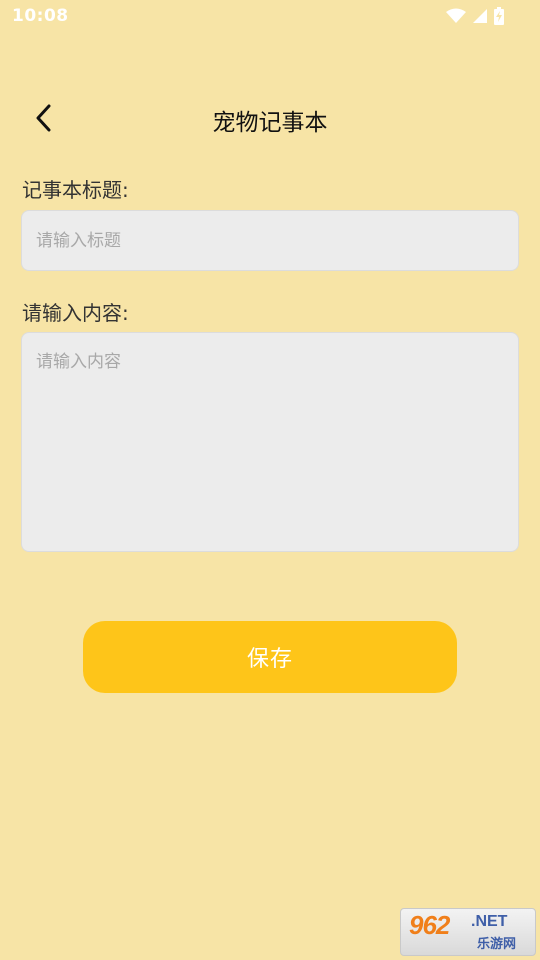  Describe the element at coordinates (270, 17) in the screenshot. I see `status-bar: 10:08` at that location.